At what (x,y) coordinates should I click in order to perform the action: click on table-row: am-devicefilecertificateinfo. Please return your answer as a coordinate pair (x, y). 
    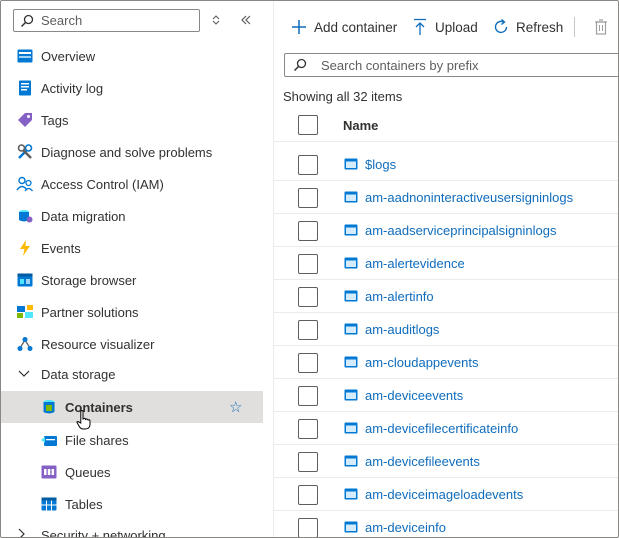
    Looking at the image, I should click on (446, 428).